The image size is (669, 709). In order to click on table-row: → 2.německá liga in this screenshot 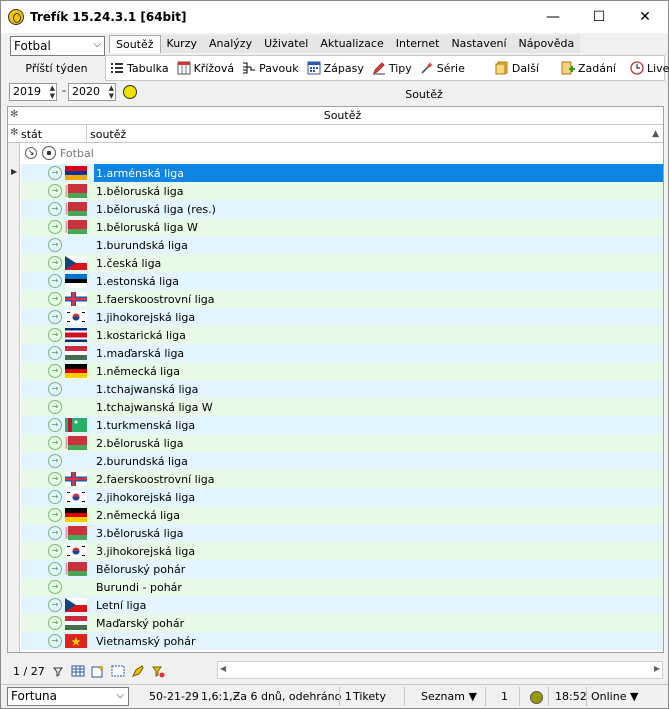, I will do `click(342, 515)`.